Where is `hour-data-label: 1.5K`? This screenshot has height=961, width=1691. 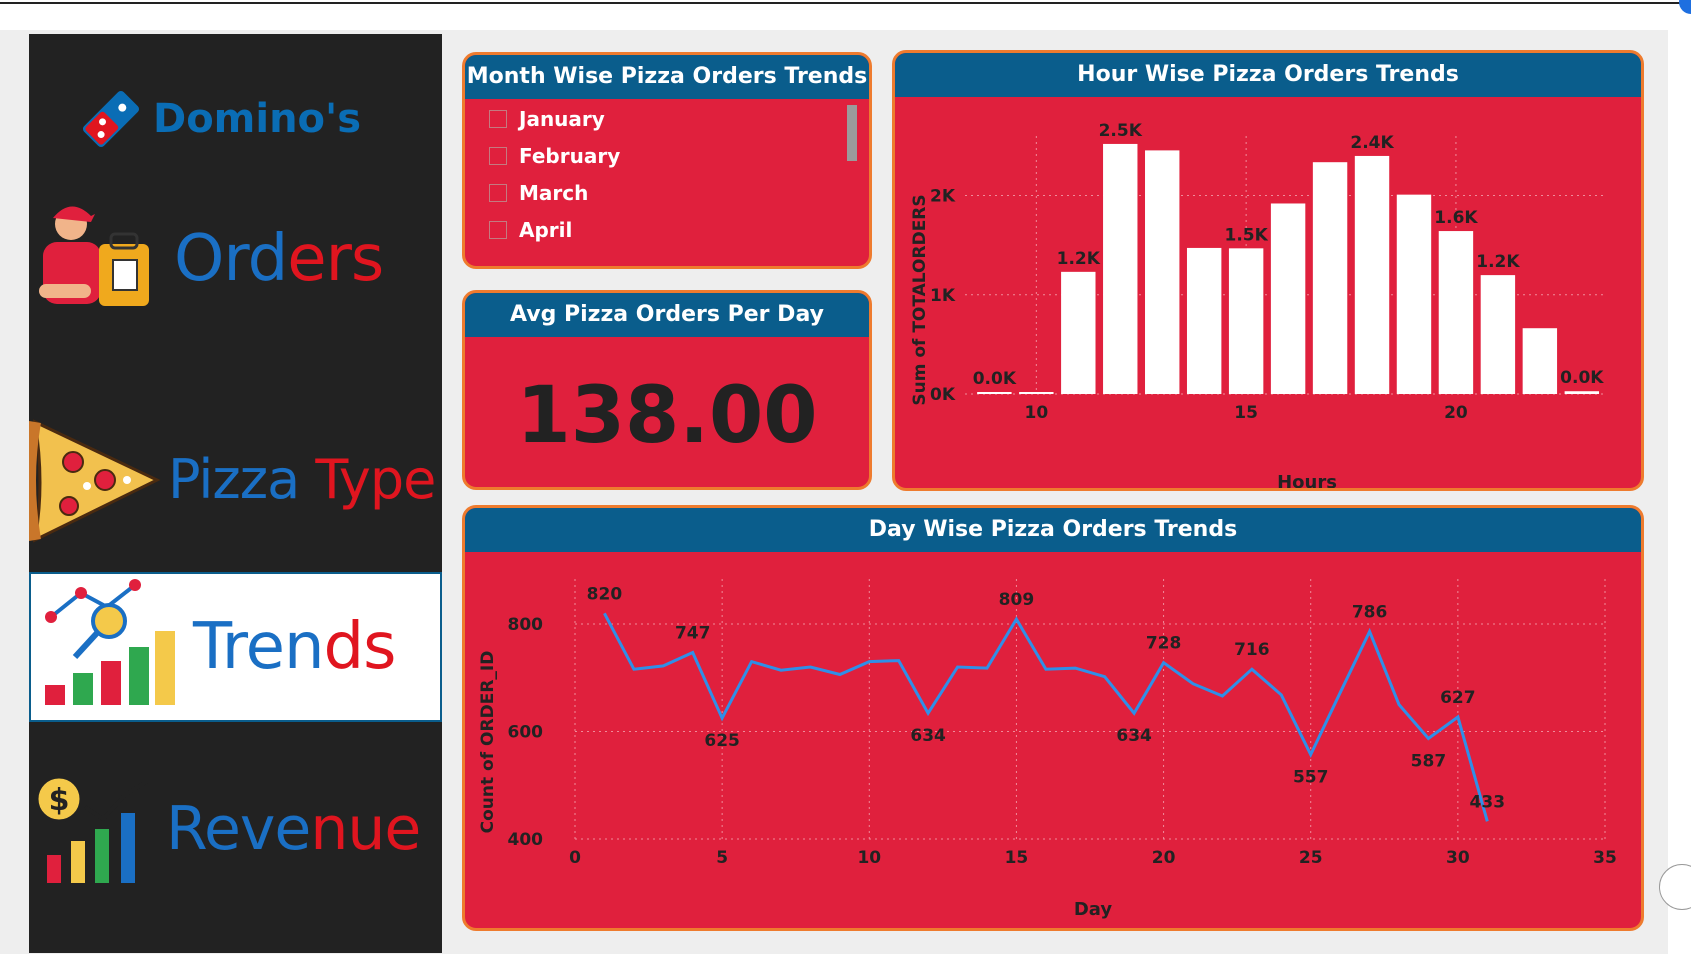
hour-data-label: 1.5K is located at coordinates (1246, 235).